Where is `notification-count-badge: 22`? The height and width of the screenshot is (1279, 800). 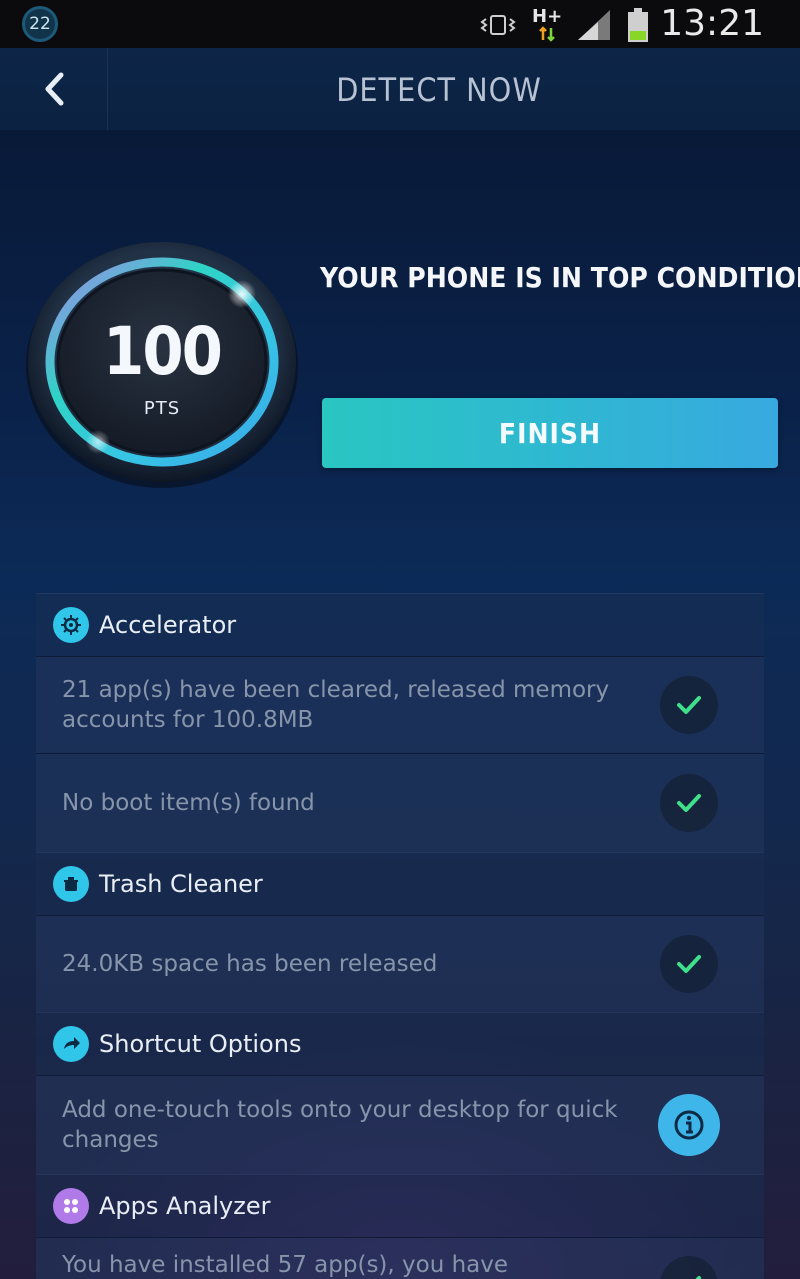
notification-count-badge: 22 is located at coordinates (40, 24).